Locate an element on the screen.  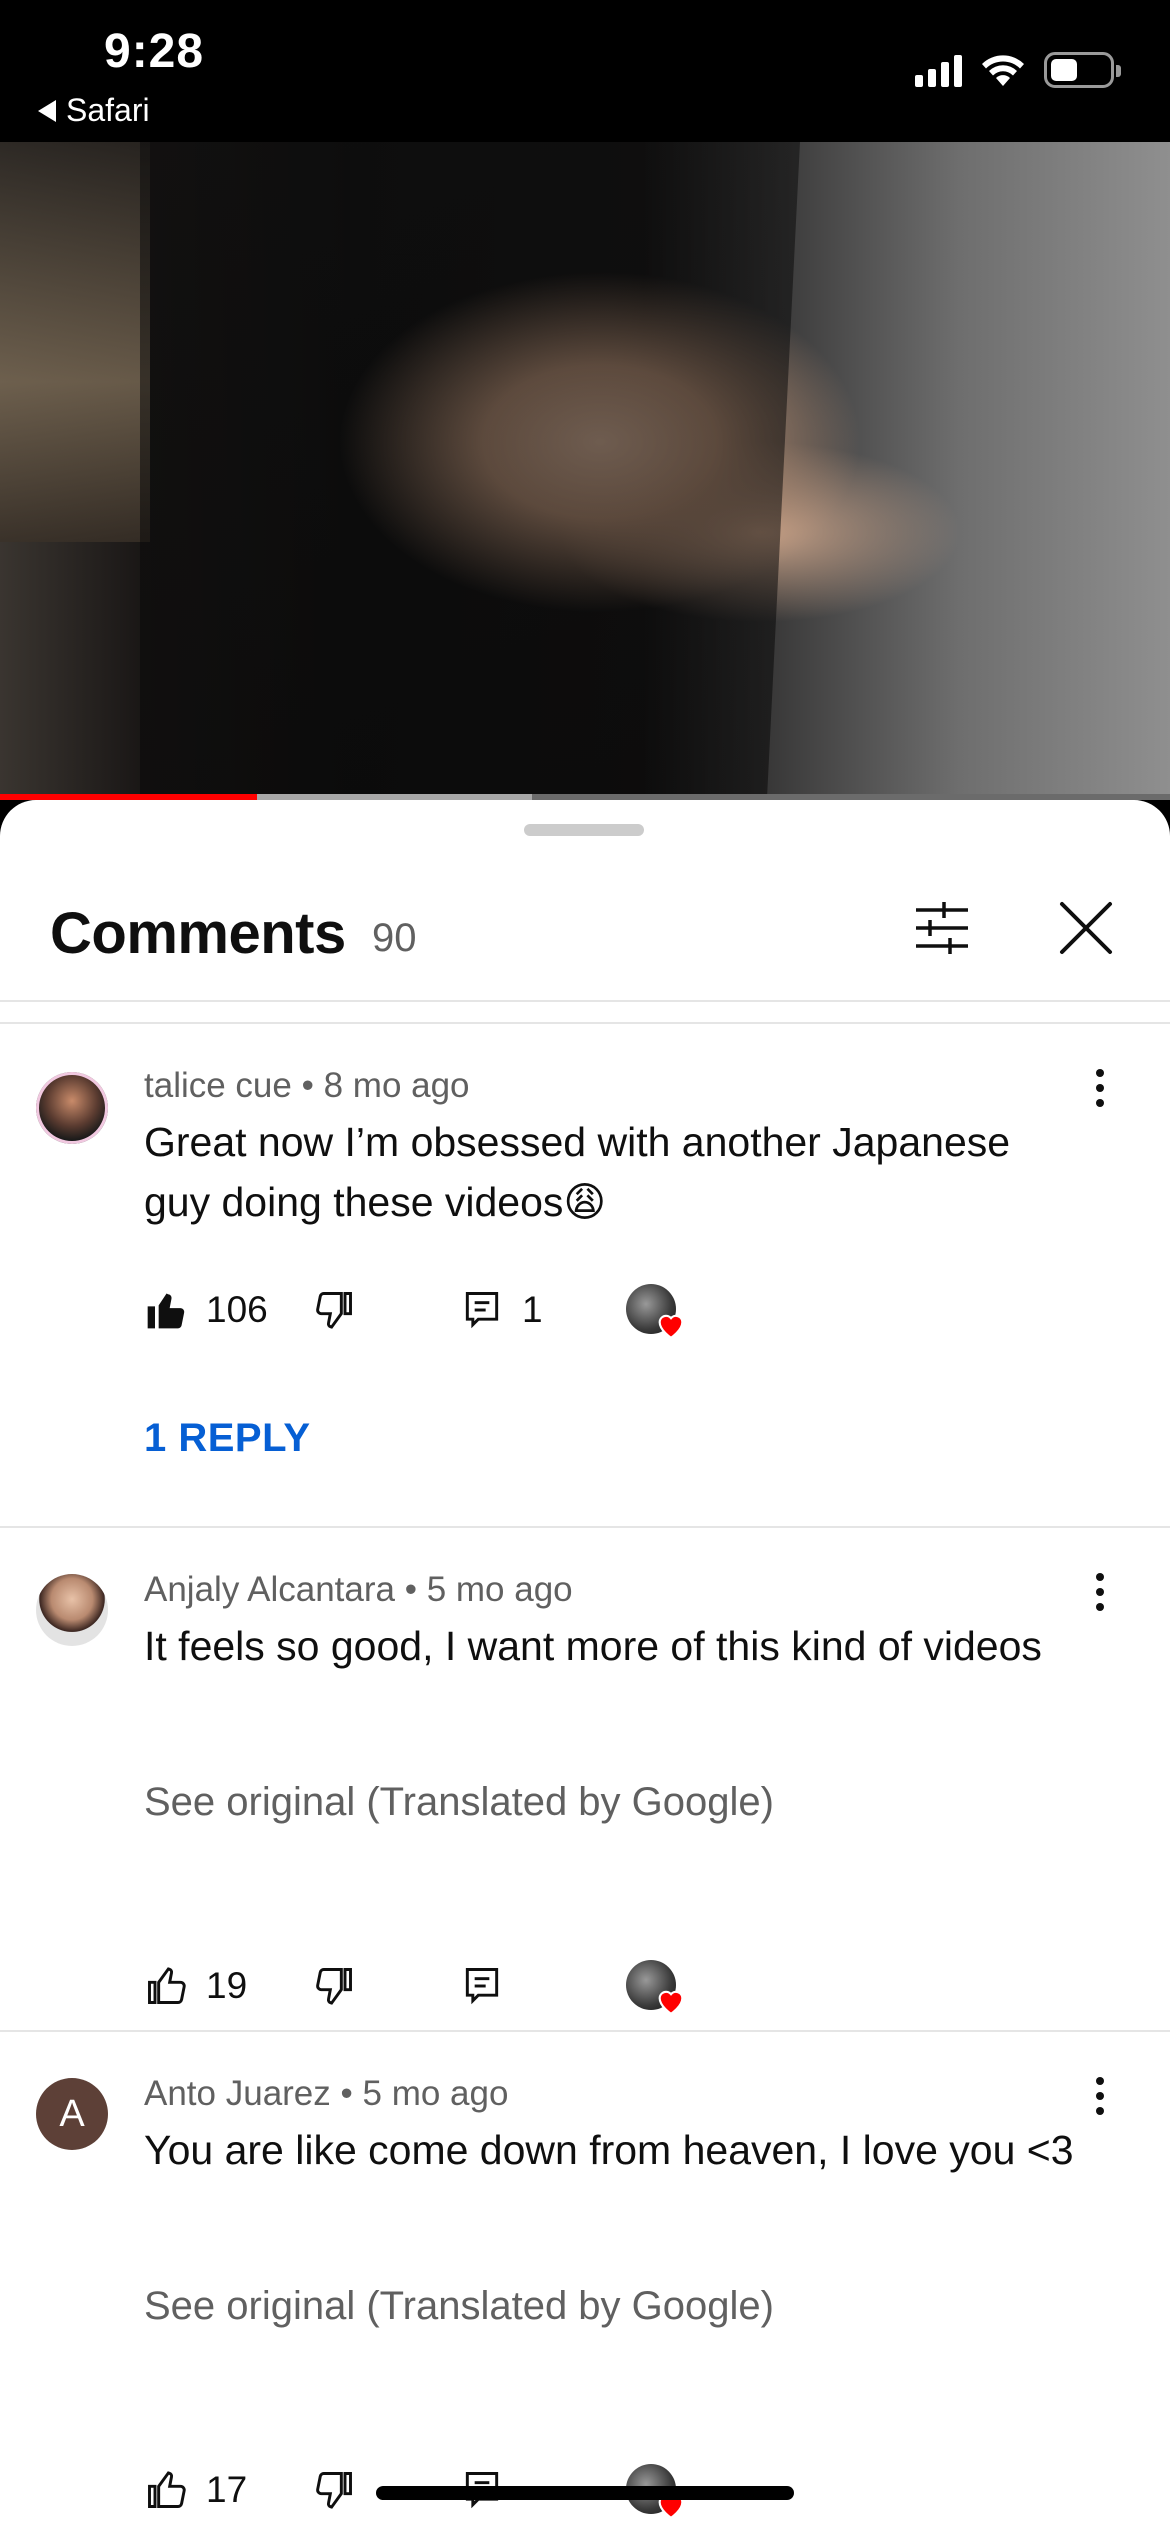
like-button: 17 is located at coordinates (195, 2490).